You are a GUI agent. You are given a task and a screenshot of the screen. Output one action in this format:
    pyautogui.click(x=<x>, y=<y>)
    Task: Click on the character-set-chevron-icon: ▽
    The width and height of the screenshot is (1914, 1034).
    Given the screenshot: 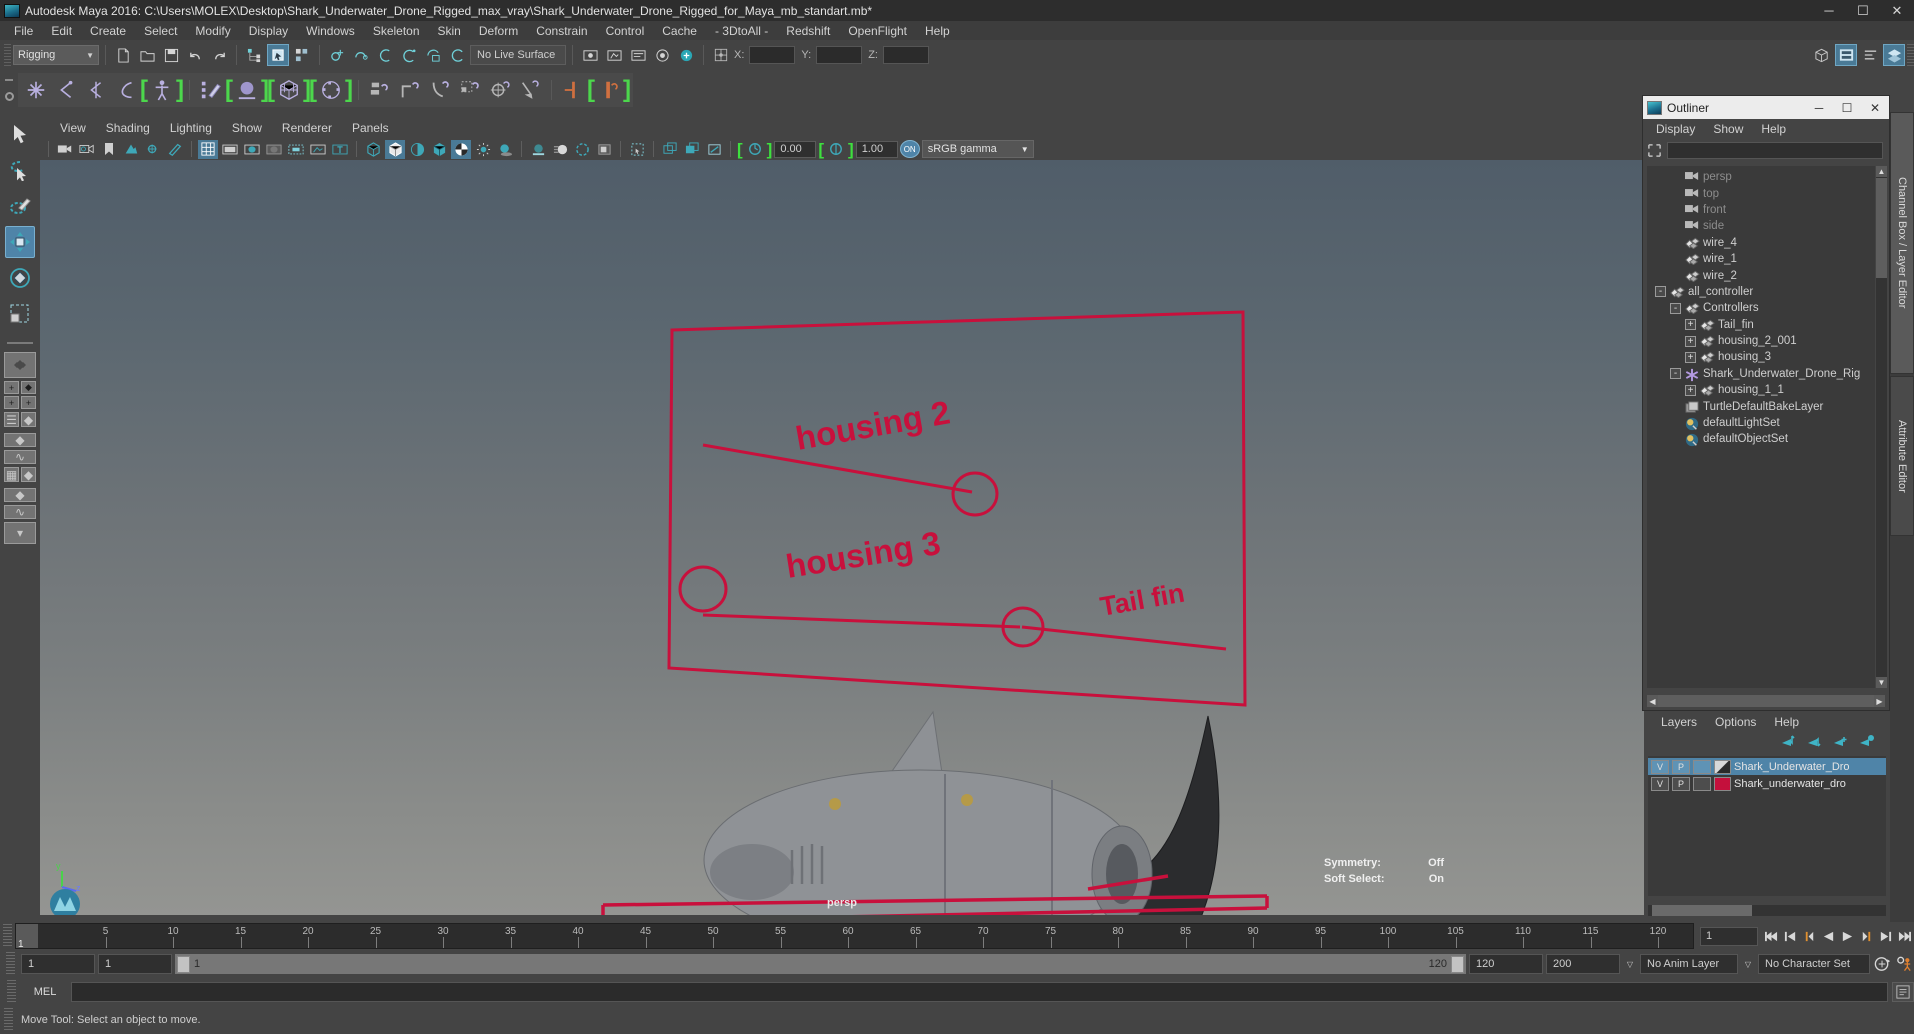 What is the action you would take?
    pyautogui.click(x=1748, y=964)
    